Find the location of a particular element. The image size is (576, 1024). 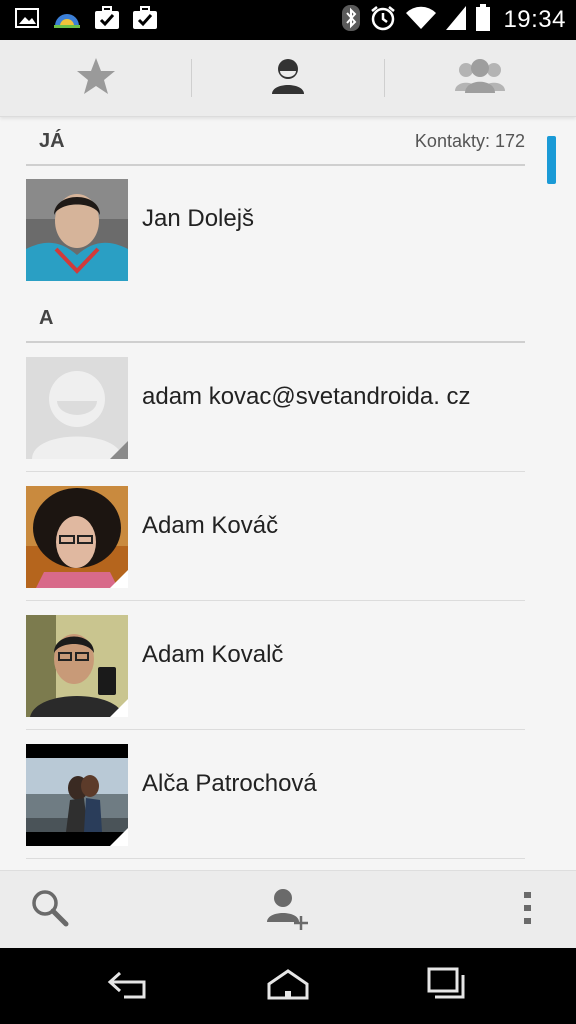

add-contact-button is located at coordinates (288, 910).